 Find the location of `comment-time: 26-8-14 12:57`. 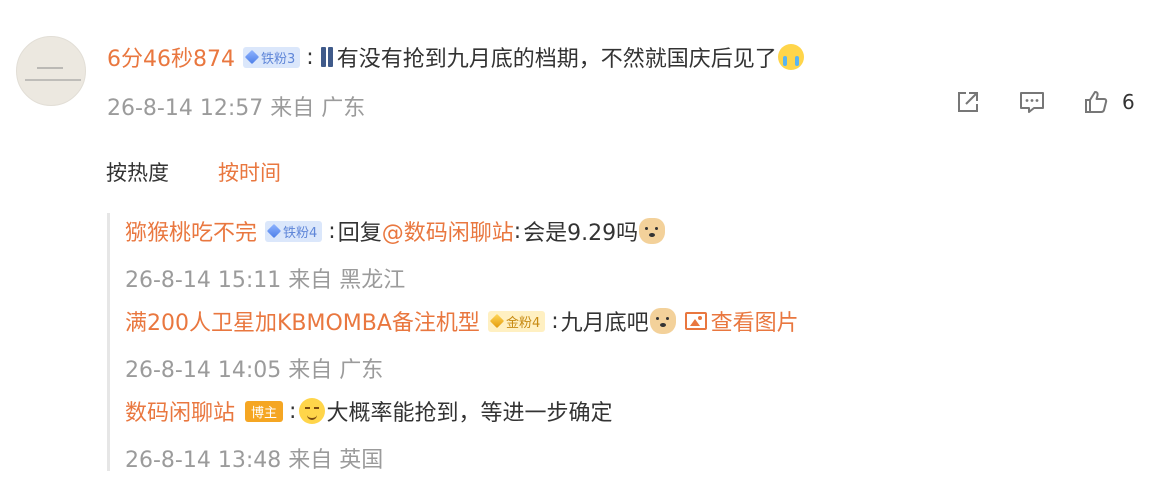

comment-time: 26-8-14 12:57 is located at coordinates (185, 108).